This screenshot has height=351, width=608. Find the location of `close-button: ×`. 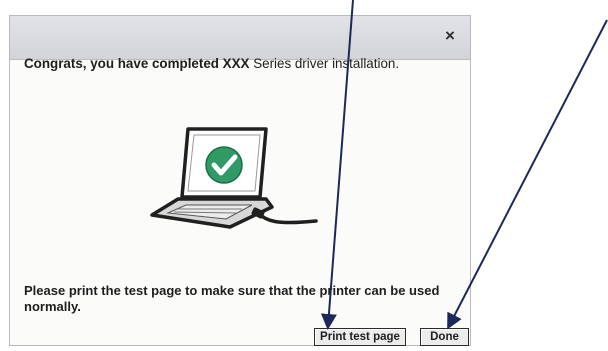

close-button: × is located at coordinates (450, 36).